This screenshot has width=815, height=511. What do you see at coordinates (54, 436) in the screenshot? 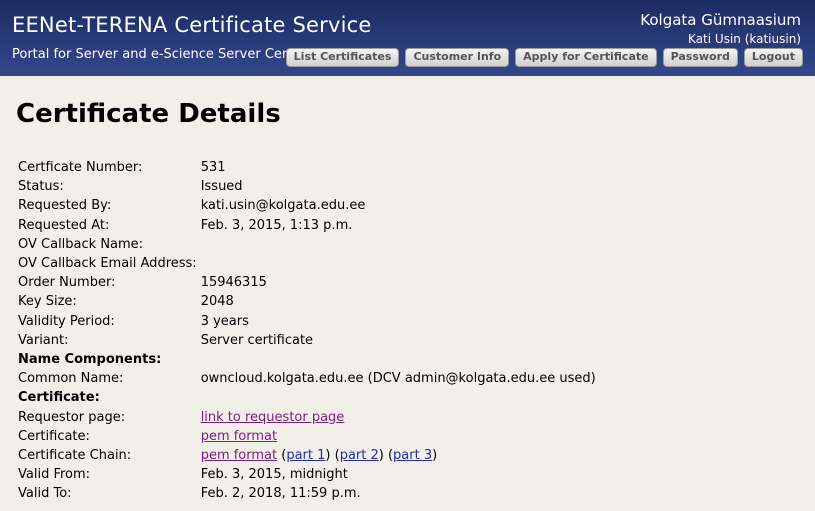
I see `detail-label: Certificate:` at bounding box center [54, 436].